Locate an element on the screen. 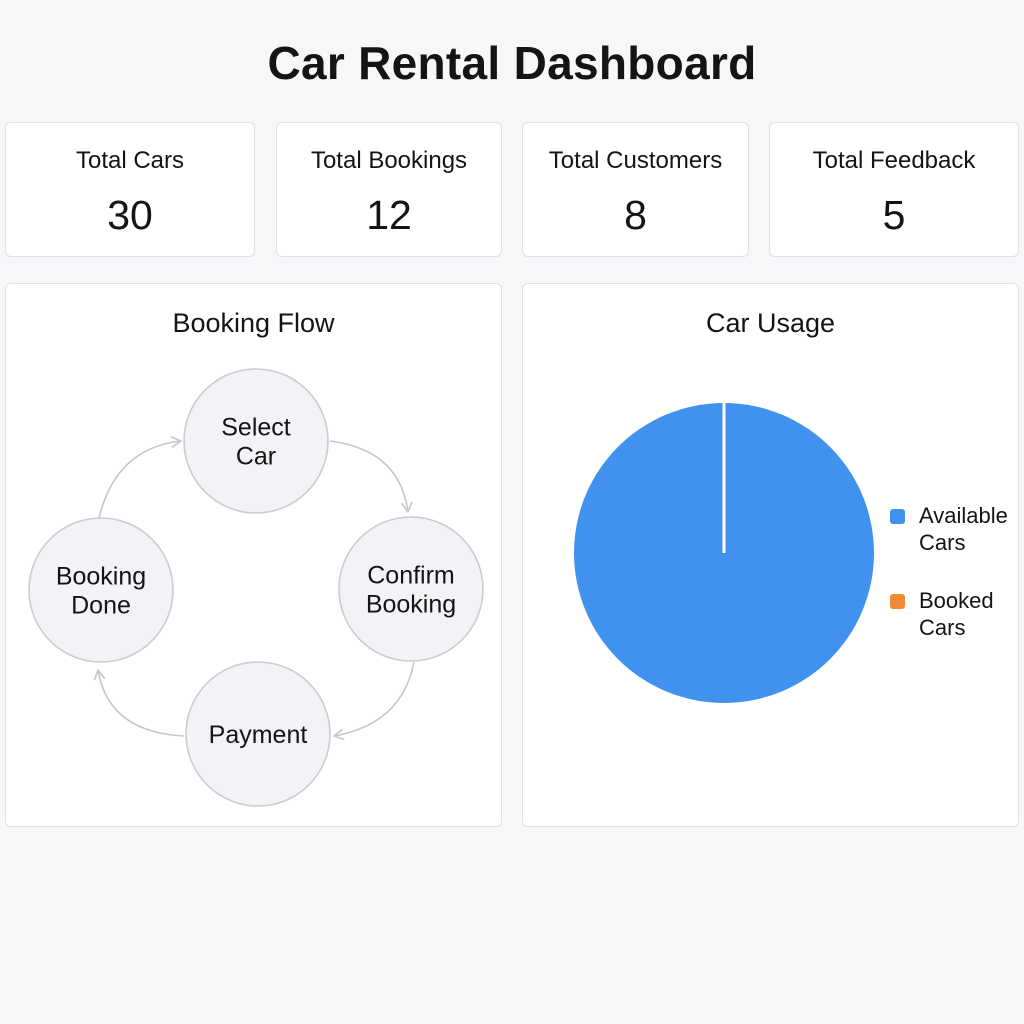 This screenshot has height=1024, width=1024. stat-label: Total Bookings is located at coordinates (389, 160).